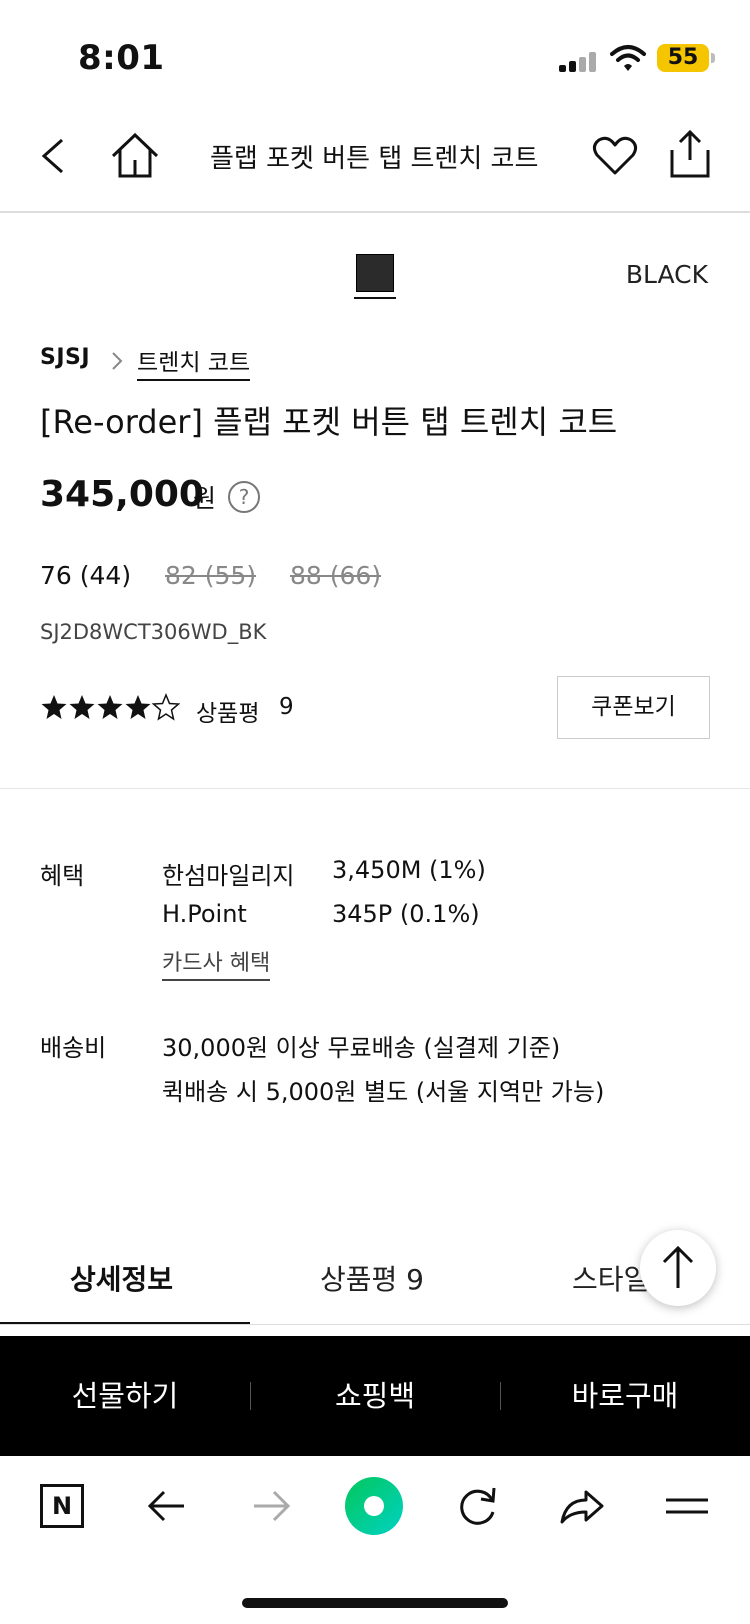  Describe the element at coordinates (686, 58) in the screenshot. I see `battery-indicator: 55` at that location.